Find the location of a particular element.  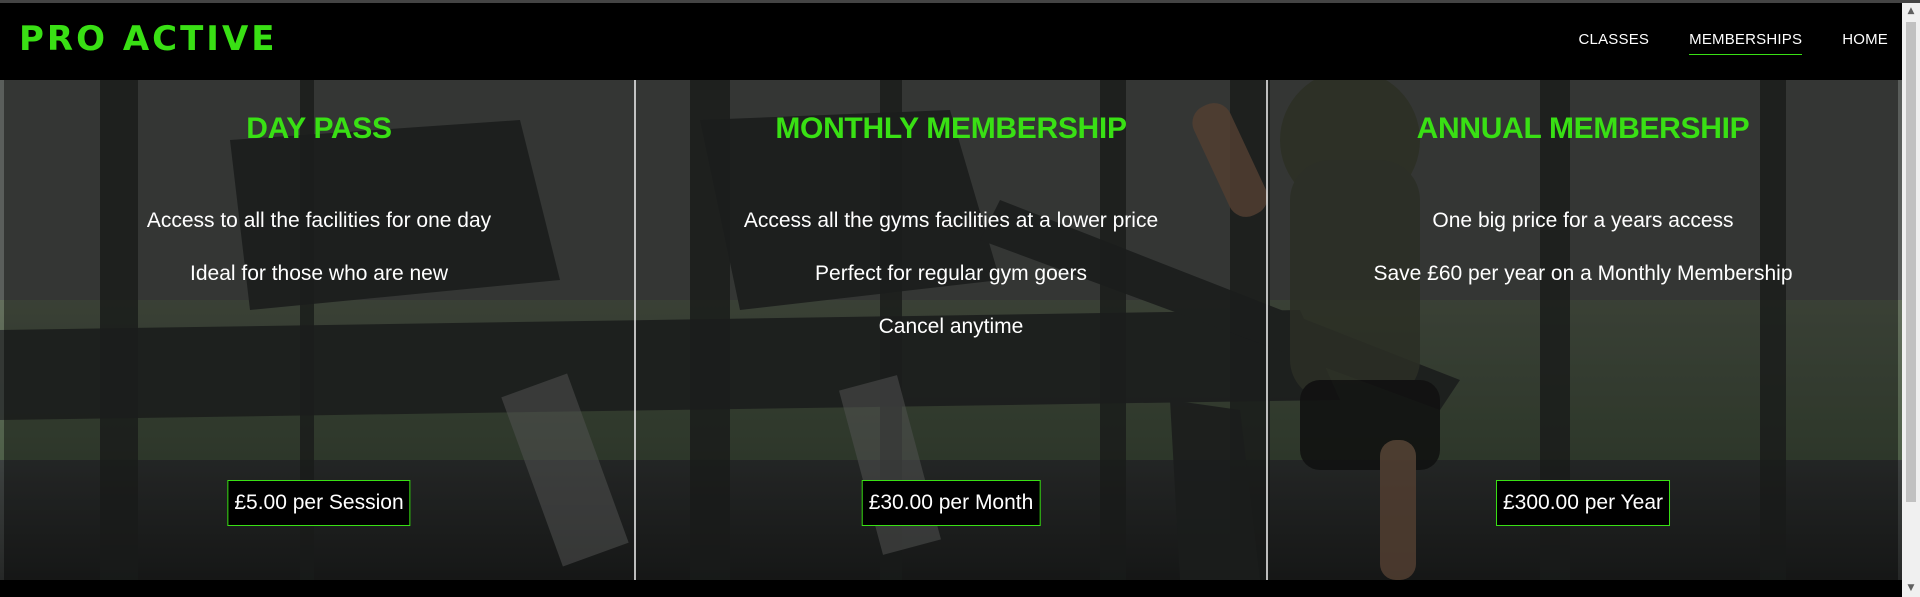

price-button-monthly: £30.00 per Month is located at coordinates (951, 503).